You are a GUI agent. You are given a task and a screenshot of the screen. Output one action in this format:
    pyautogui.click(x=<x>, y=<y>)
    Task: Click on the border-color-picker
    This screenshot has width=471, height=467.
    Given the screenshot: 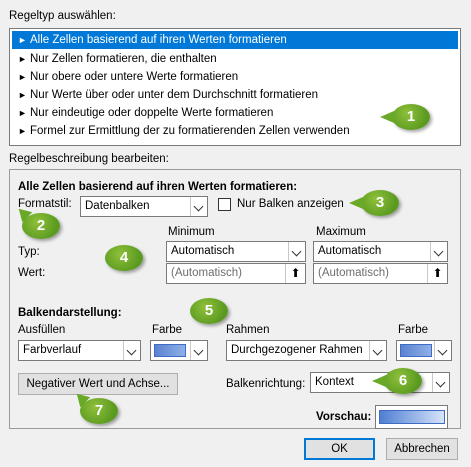 What is the action you would take?
    pyautogui.click(x=424, y=350)
    